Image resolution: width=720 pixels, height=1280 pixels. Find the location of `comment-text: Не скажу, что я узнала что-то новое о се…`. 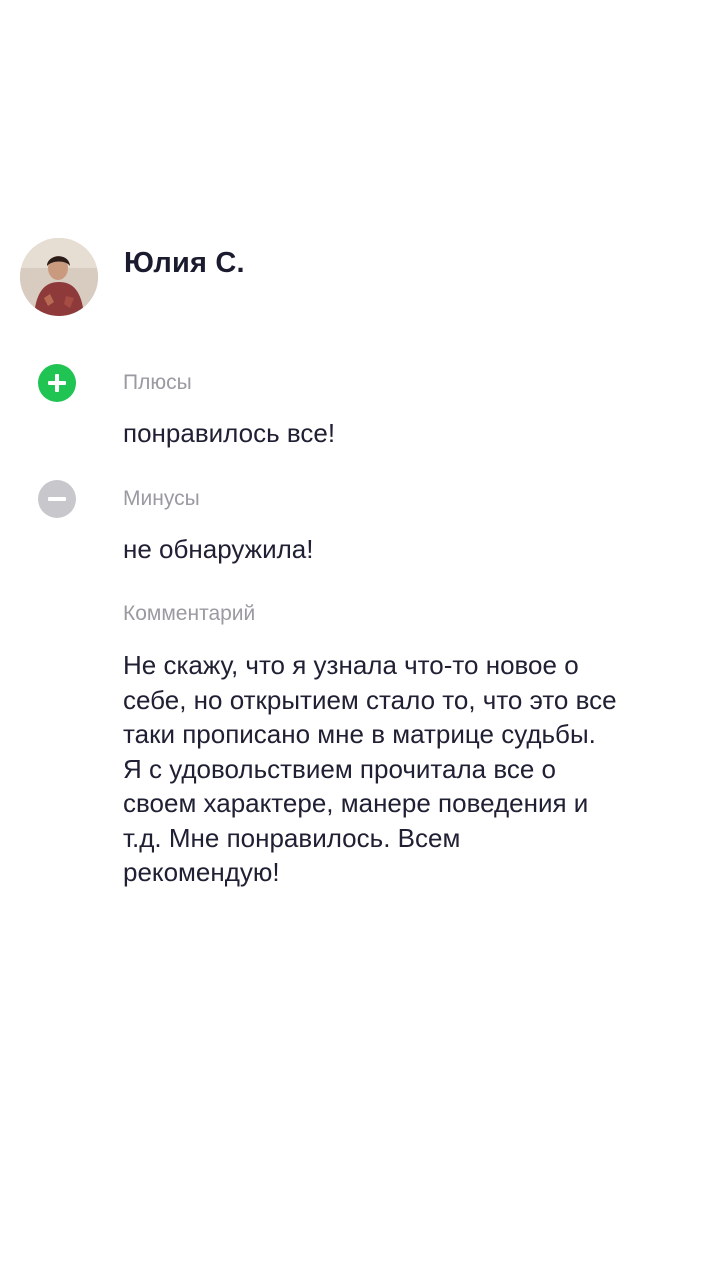

comment-text: Не скажу, что я узнала что-то новое о се… is located at coordinates (370, 768).